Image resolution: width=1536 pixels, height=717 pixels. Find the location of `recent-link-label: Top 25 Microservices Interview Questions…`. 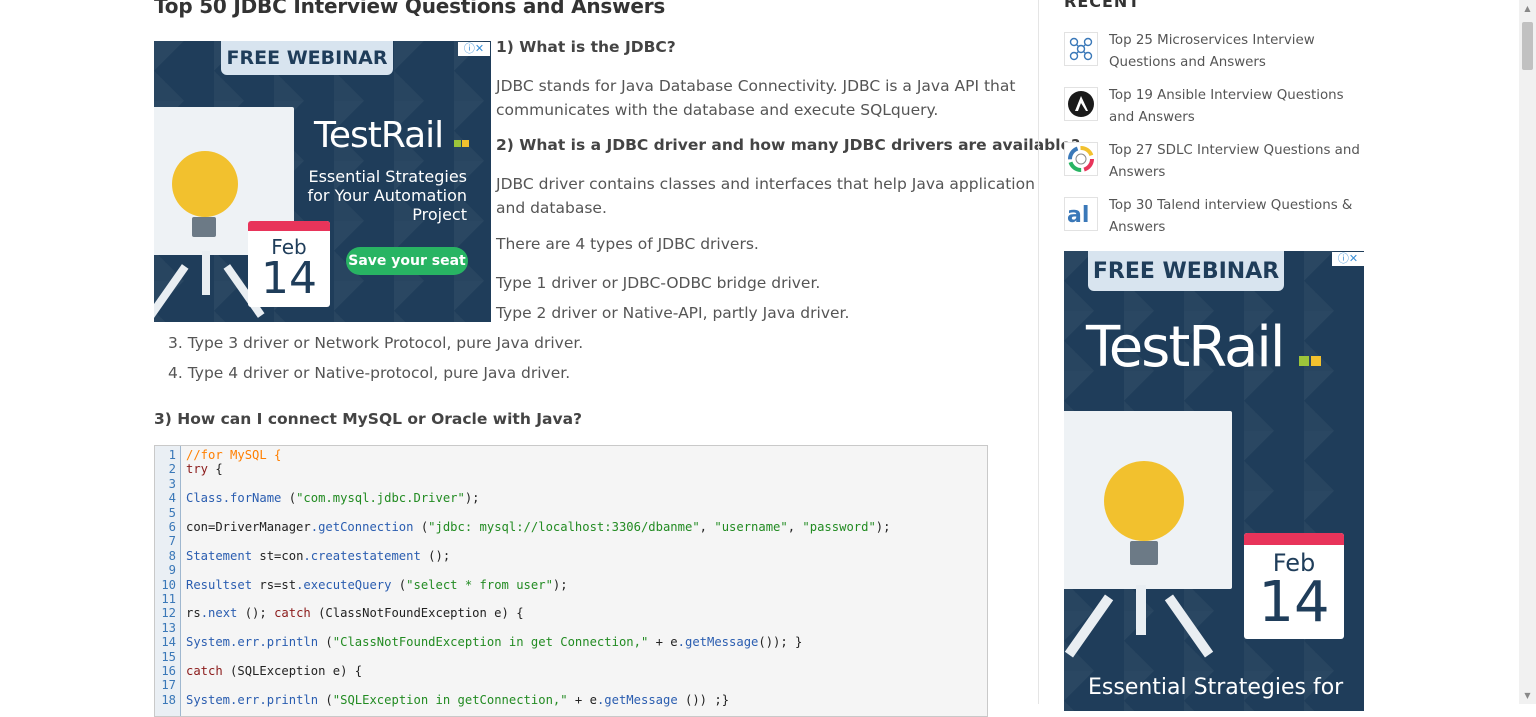

recent-link-label: Top 25 Microservices Interview Questions… is located at coordinates (1239, 51).